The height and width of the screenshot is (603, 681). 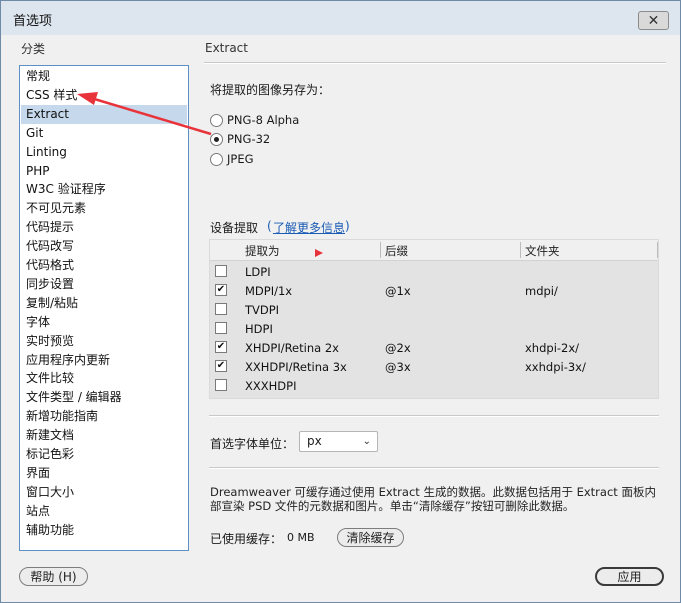 I want to click on sidebar-item: 复制/粘贴, so click(x=104, y=303).